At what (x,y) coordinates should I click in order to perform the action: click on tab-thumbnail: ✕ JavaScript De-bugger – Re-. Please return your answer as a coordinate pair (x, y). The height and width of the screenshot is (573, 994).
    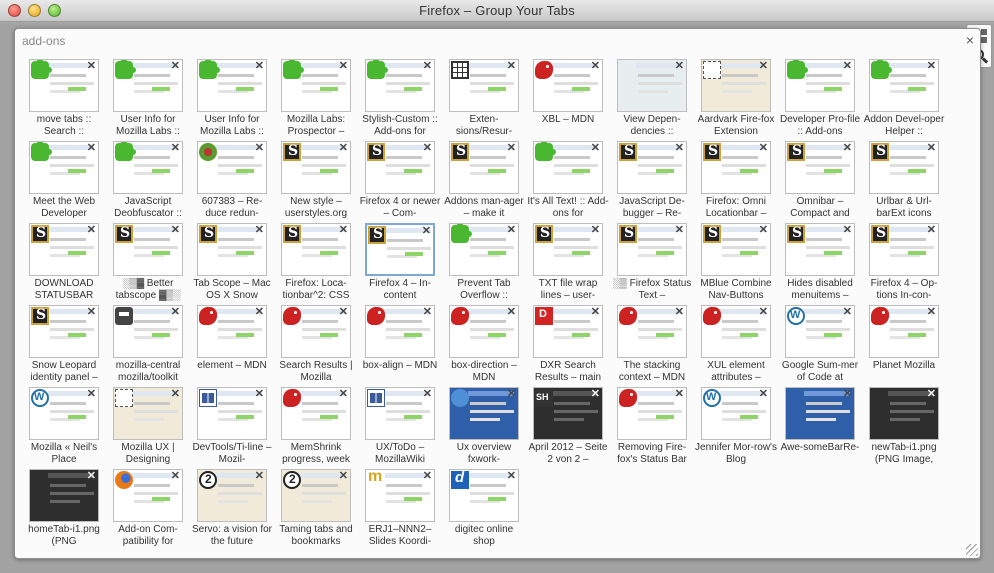
    Looking at the image, I should click on (652, 181).